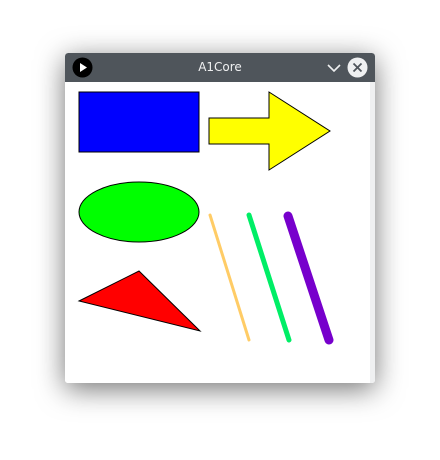 The width and height of the screenshot is (440, 460). I want to click on purple-line, so click(308, 278).